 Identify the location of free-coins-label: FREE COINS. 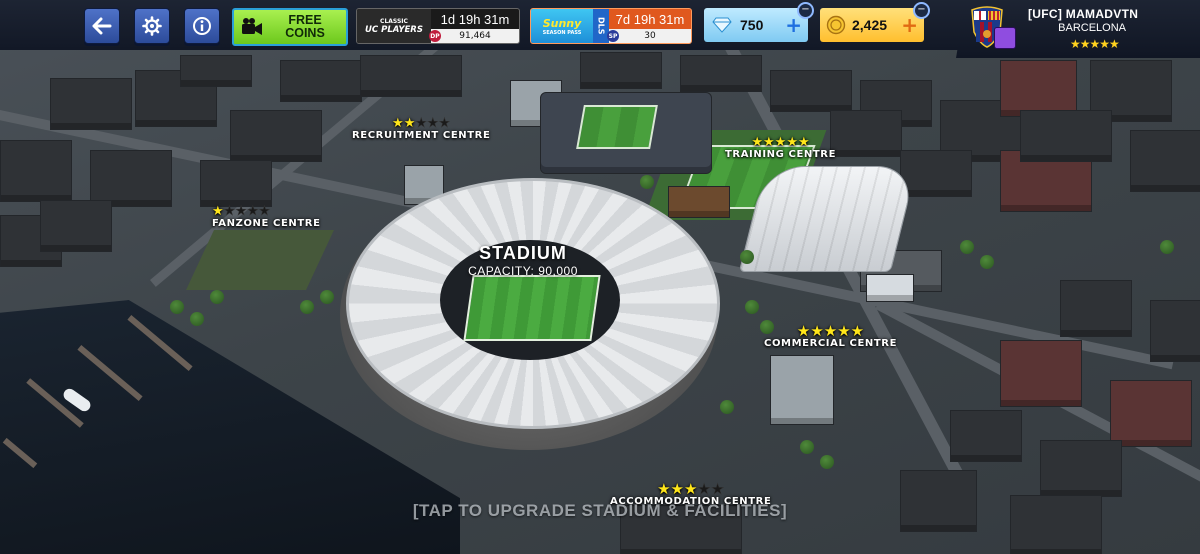
(305, 26).